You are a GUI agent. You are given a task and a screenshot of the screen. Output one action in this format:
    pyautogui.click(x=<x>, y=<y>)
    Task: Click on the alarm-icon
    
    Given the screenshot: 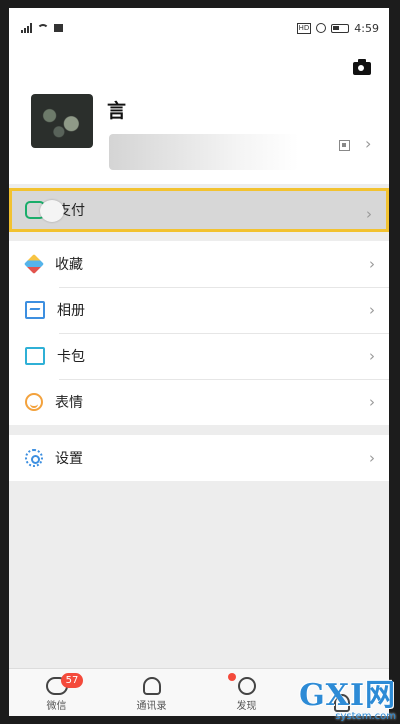 What is the action you would take?
    pyautogui.click(x=321, y=28)
    